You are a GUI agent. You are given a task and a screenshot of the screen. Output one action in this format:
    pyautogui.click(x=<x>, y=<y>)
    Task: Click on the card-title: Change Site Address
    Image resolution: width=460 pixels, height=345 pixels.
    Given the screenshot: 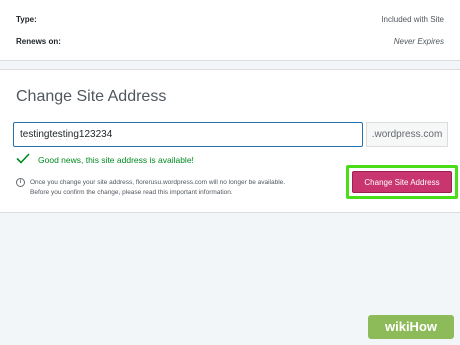 What is the action you would take?
    pyautogui.click(x=91, y=96)
    